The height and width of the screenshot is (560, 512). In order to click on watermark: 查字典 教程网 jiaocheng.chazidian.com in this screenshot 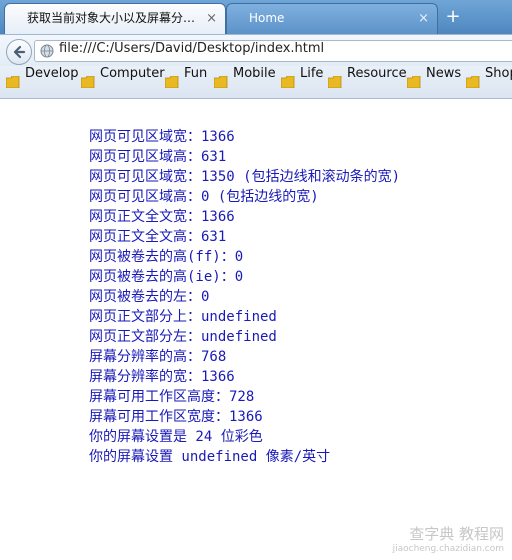, I will do `click(448, 538)`.